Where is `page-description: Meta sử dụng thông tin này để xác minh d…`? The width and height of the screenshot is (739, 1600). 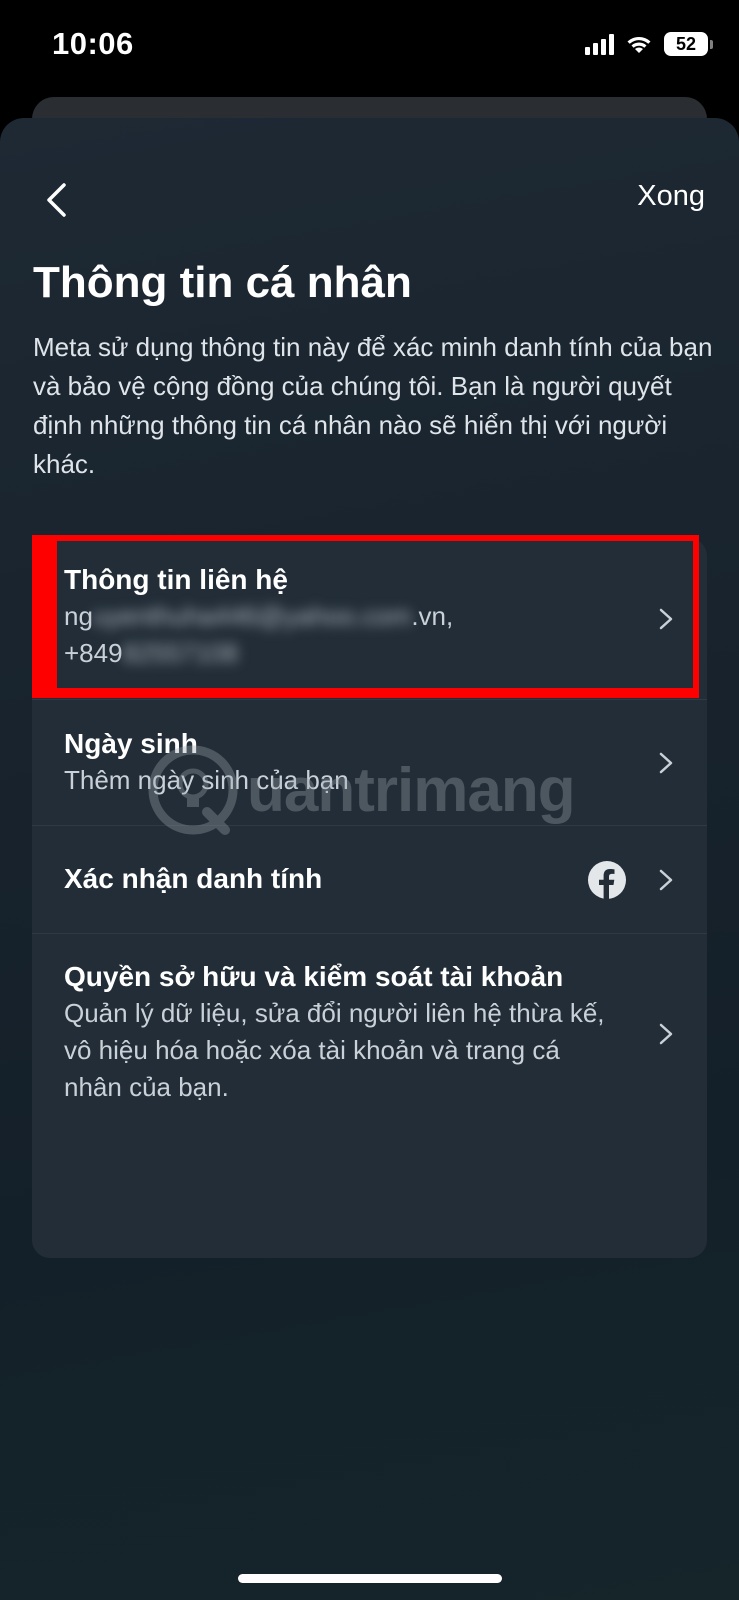 page-description: Meta sử dụng thông tin này để xác minh d… is located at coordinates (373, 405).